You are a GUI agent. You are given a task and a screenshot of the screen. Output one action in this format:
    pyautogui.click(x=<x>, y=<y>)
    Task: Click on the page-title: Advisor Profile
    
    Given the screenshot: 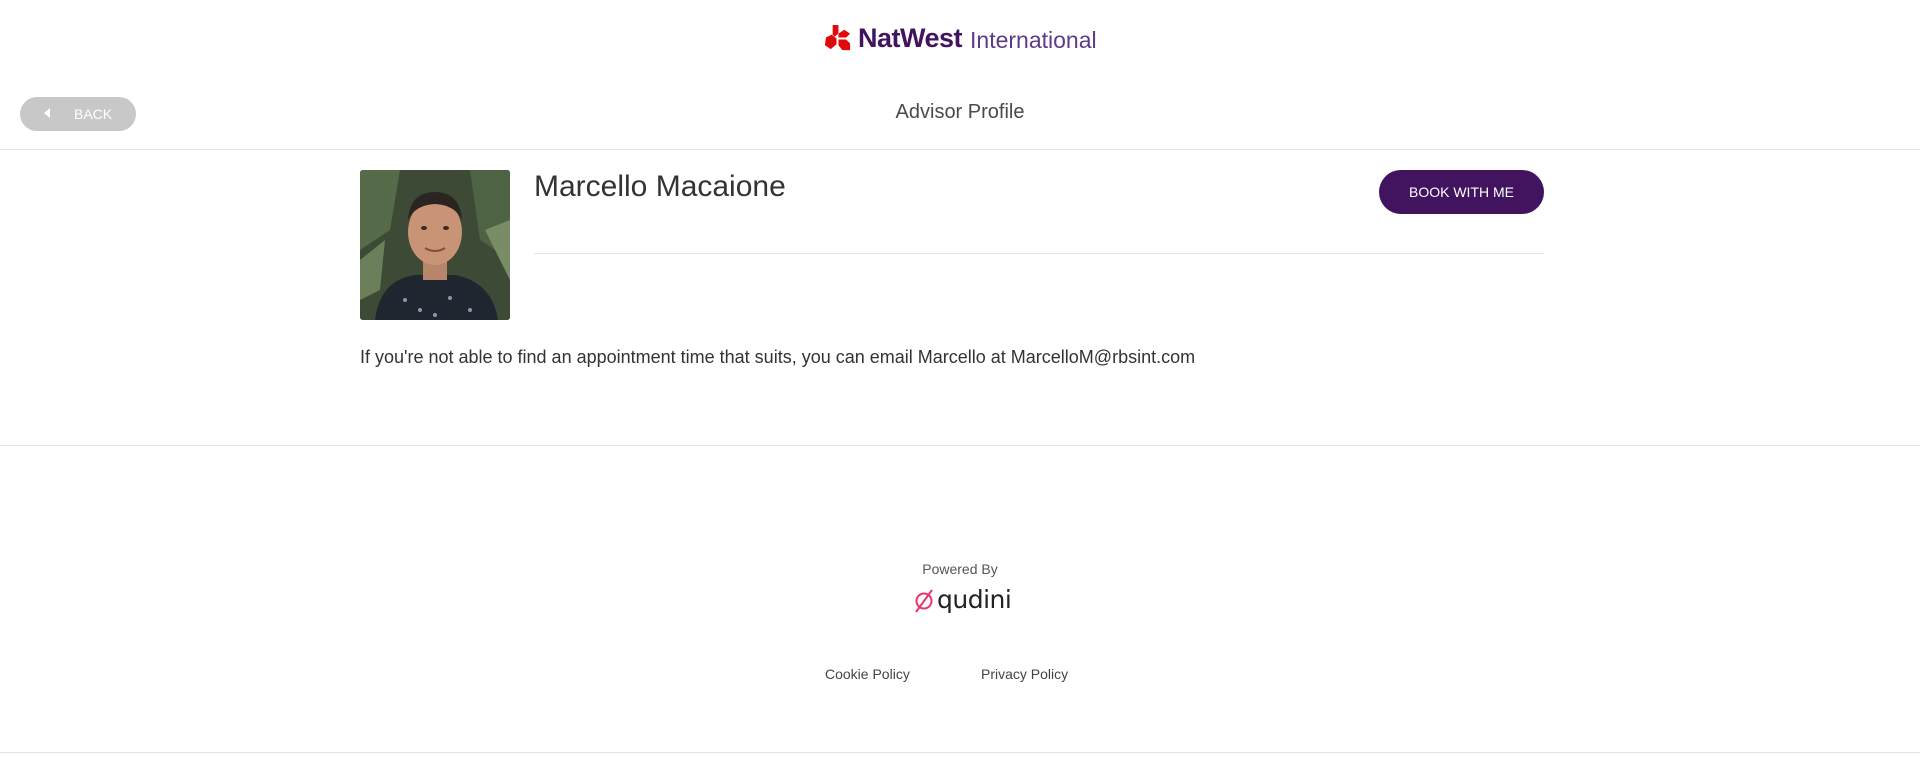 What is the action you would take?
    pyautogui.click(x=960, y=112)
    